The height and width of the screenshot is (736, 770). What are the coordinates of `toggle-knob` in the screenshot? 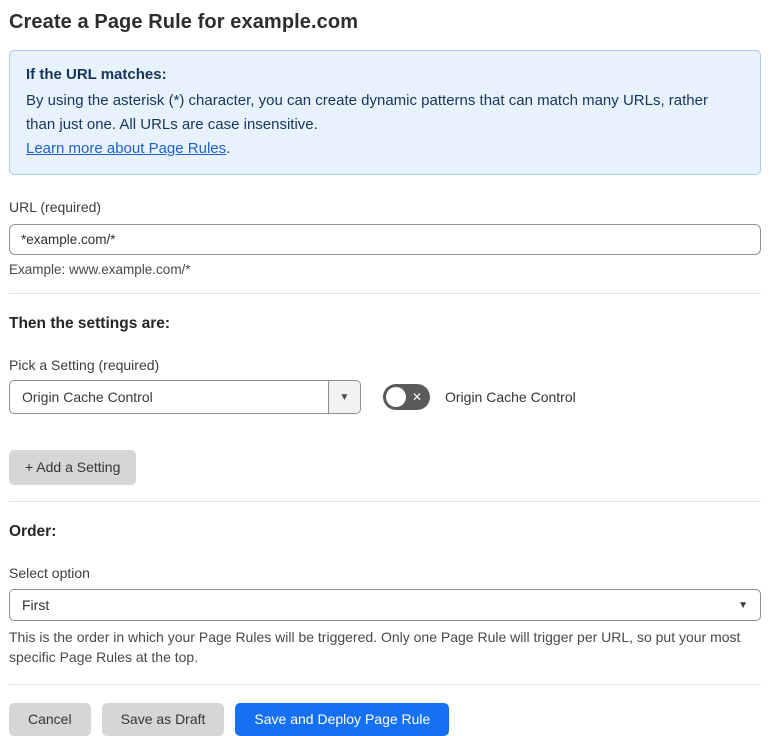 It's located at (396, 397).